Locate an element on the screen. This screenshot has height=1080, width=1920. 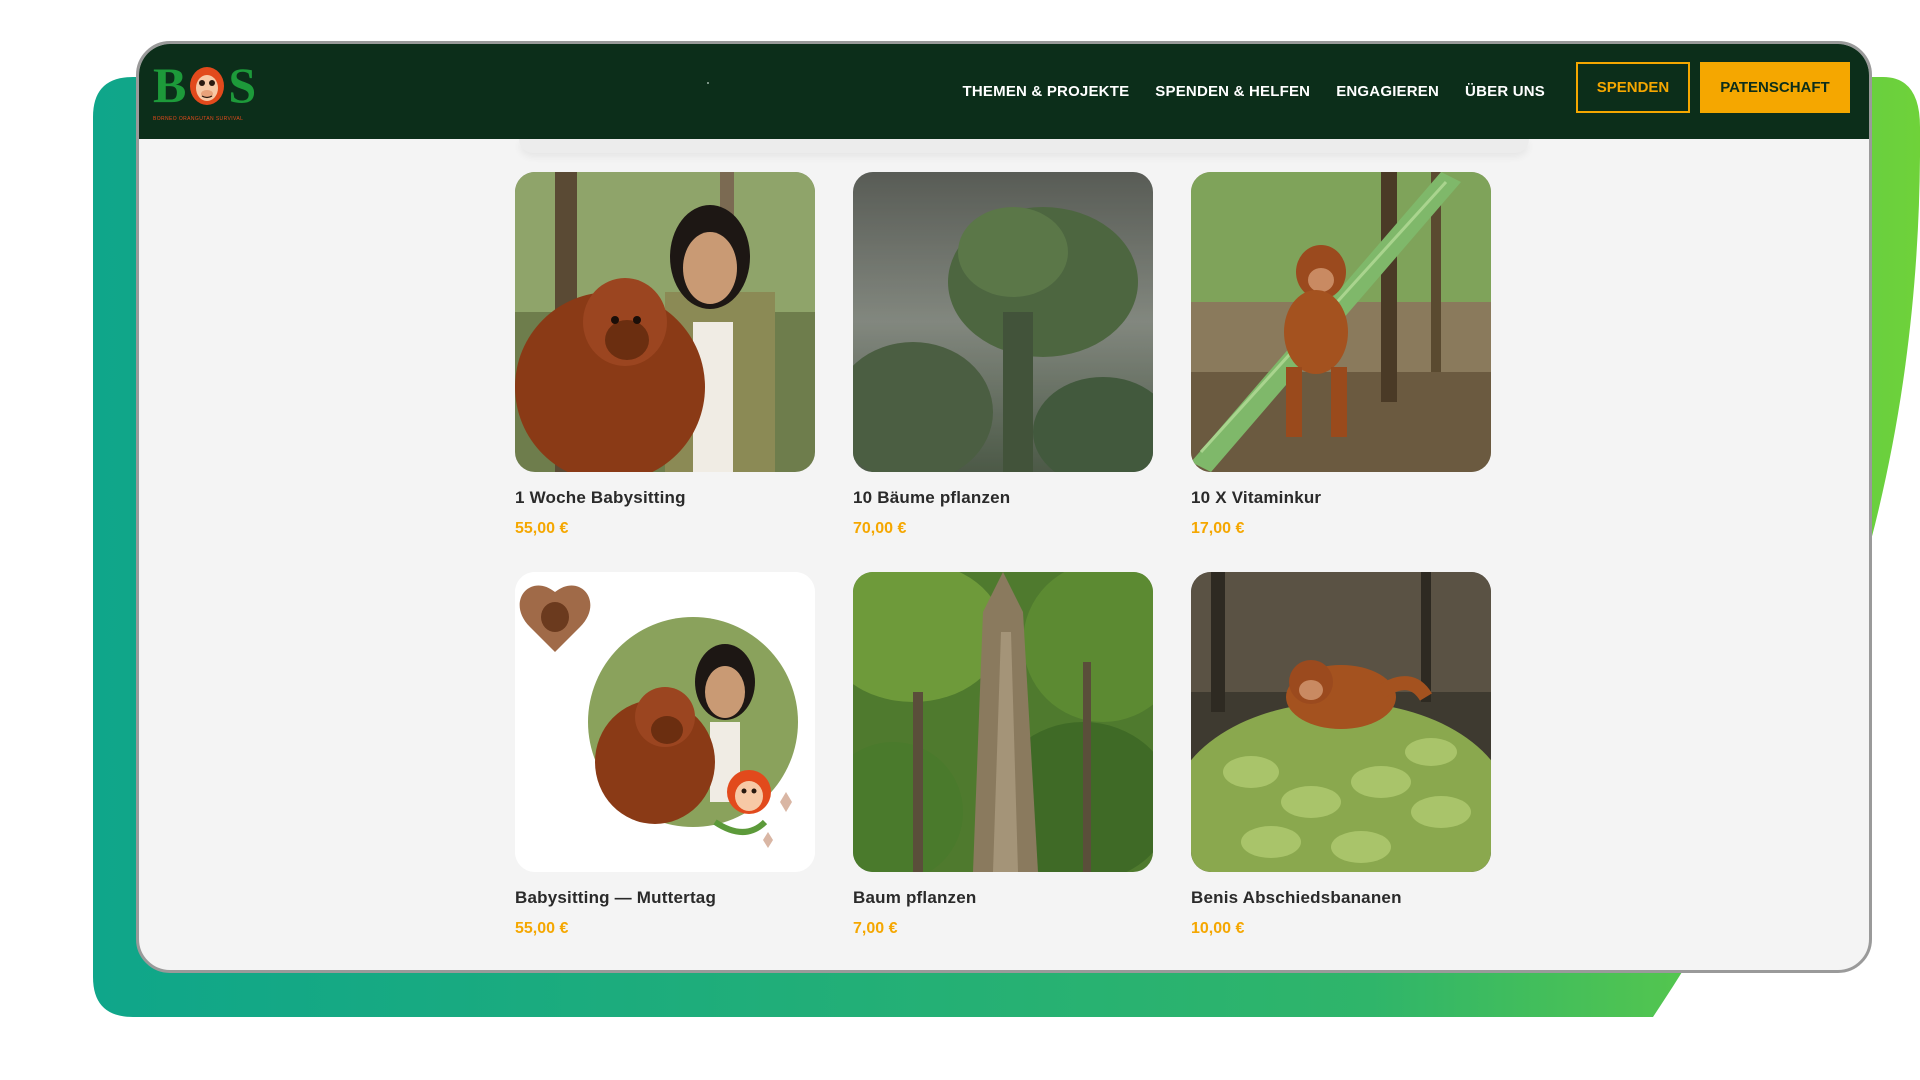
product-price: 17,00 € is located at coordinates (1218, 528).